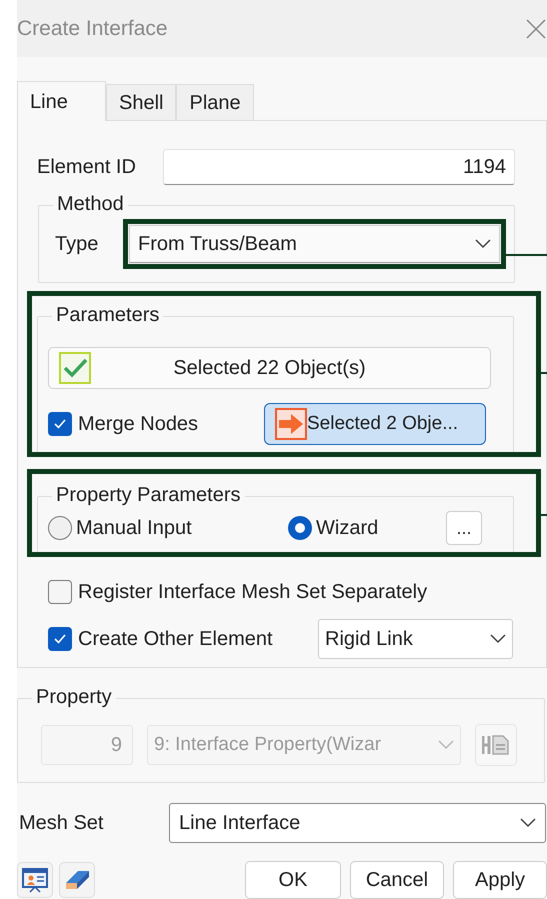 This screenshot has height=899, width=547. What do you see at coordinates (291, 424) in the screenshot?
I see `arrow-right-icon` at bounding box center [291, 424].